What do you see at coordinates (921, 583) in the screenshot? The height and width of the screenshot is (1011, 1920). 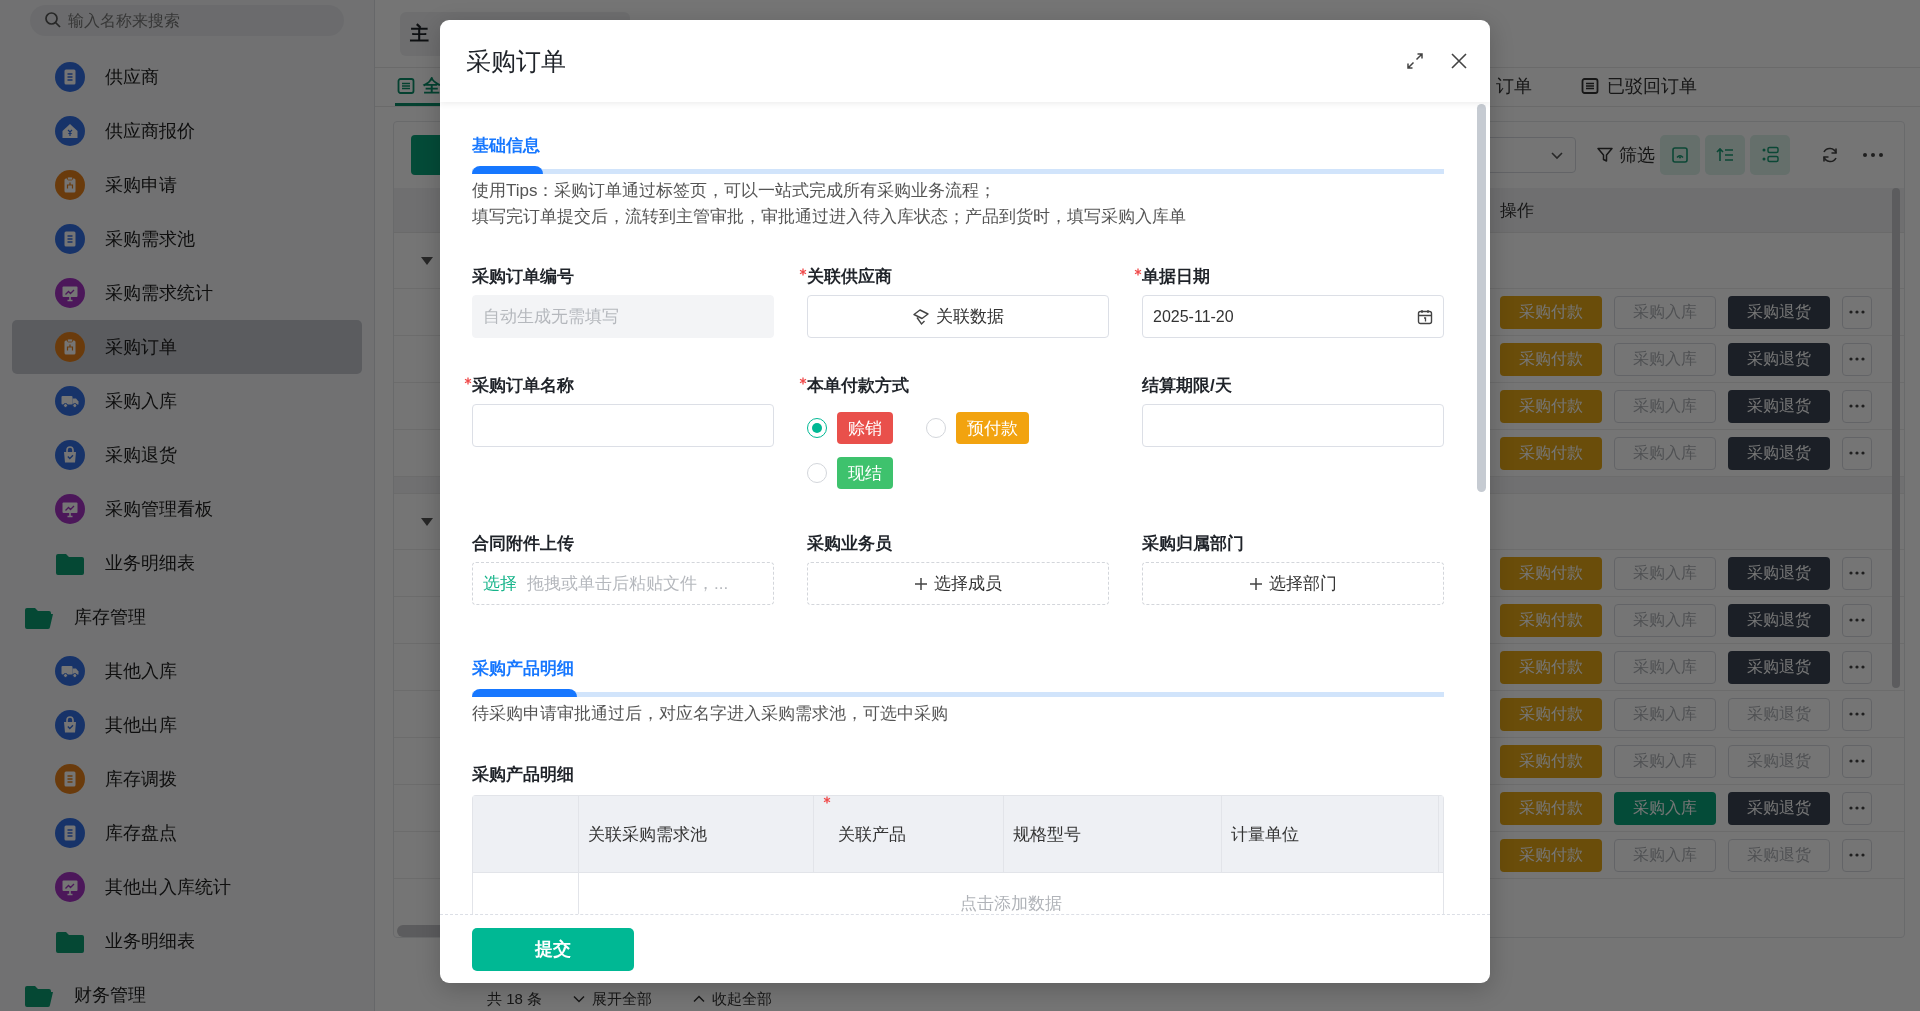 I see `plus-icon` at bounding box center [921, 583].